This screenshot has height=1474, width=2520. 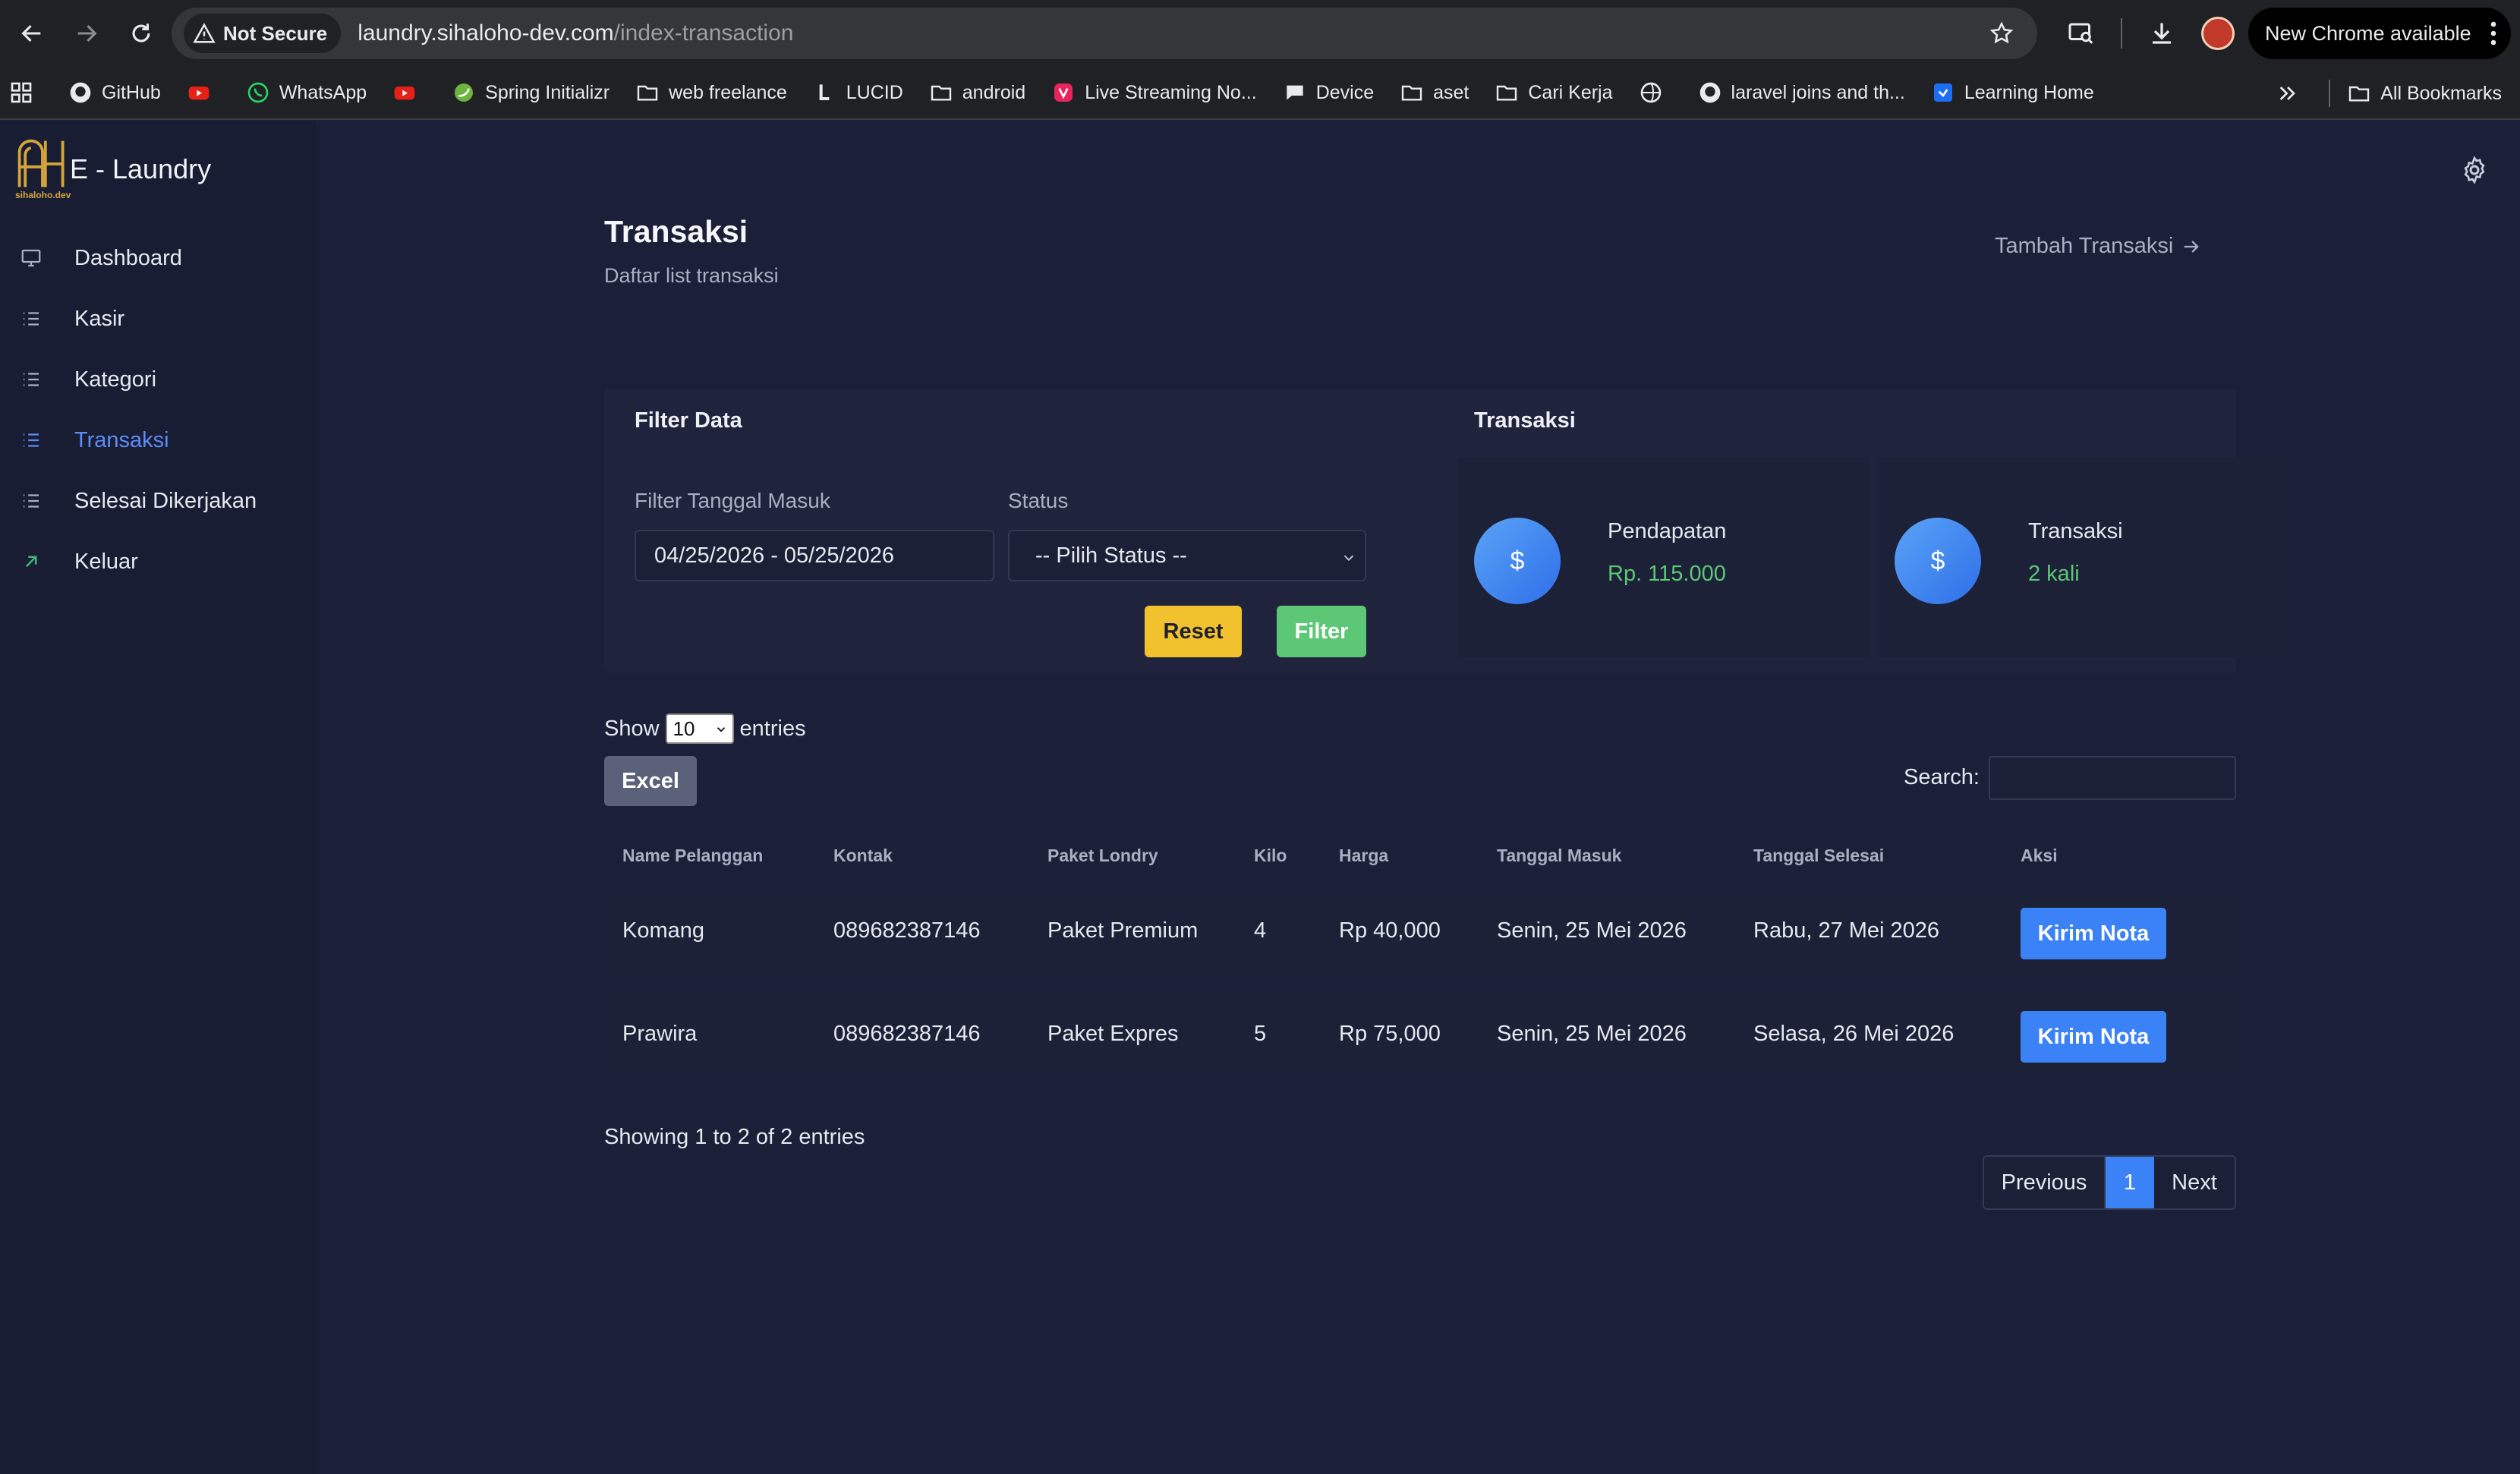 I want to click on show-entries: Show 10 entries, so click(x=705, y=729).